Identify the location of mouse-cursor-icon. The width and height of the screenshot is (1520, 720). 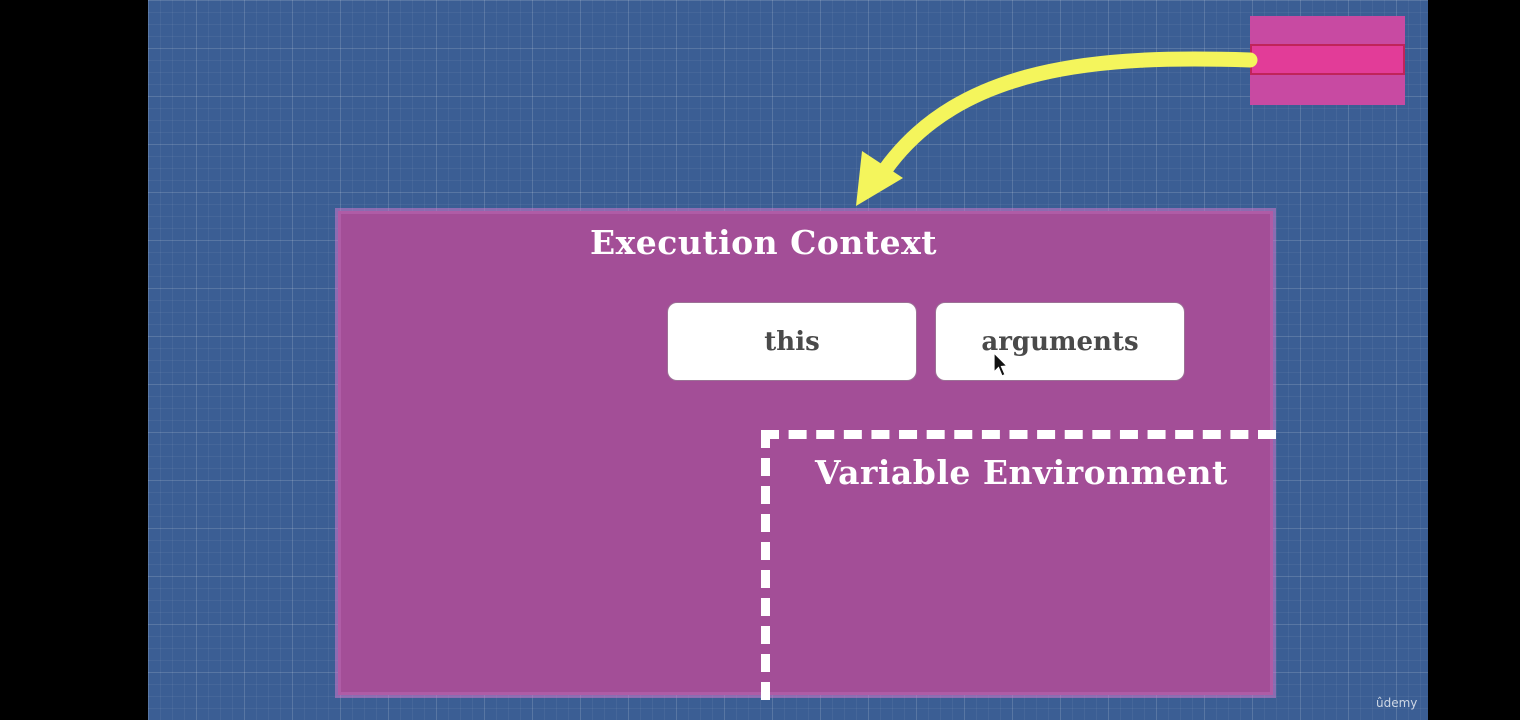
(1001, 364).